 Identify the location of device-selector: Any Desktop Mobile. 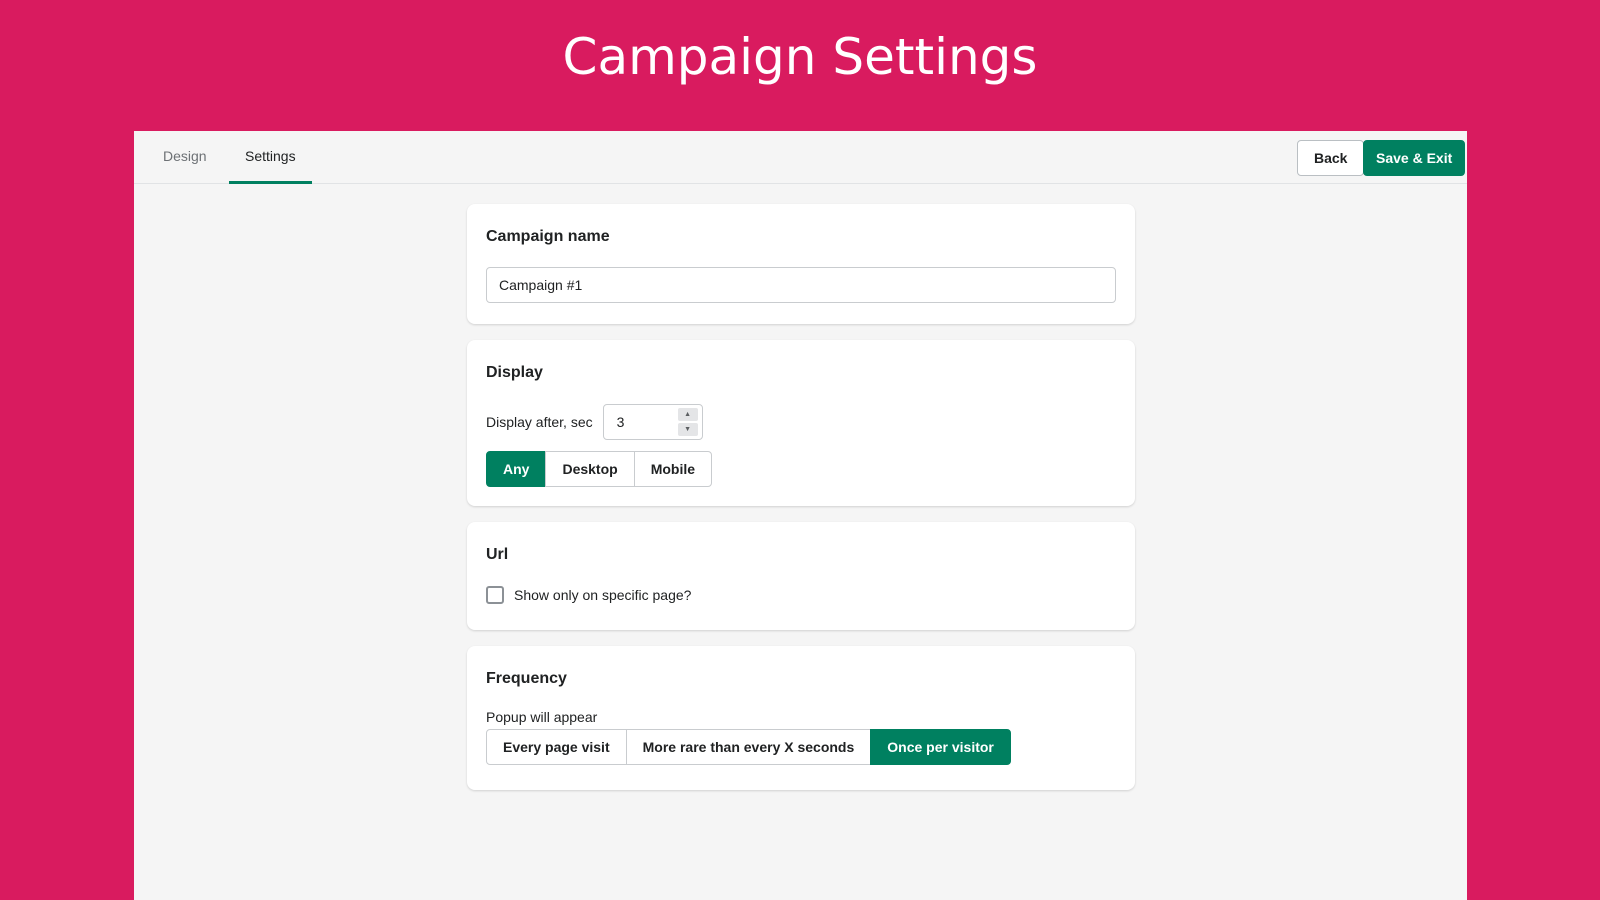
(801, 469).